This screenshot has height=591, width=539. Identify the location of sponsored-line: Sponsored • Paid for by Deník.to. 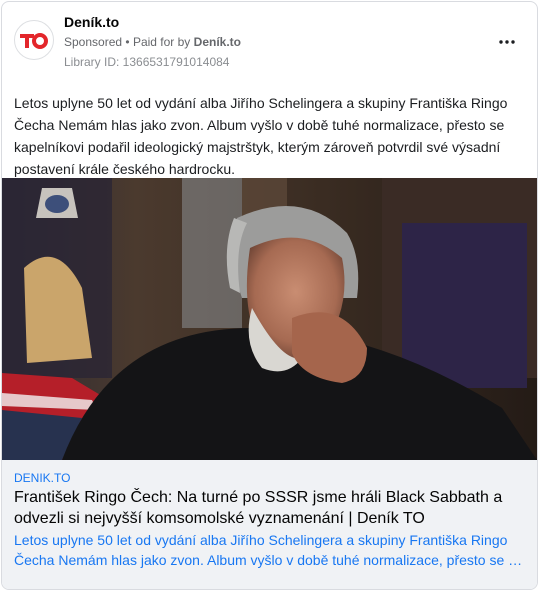
(152, 42).